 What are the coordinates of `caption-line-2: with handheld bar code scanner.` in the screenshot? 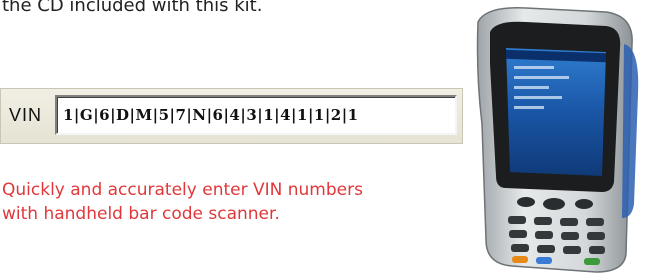 It's located at (141, 214).